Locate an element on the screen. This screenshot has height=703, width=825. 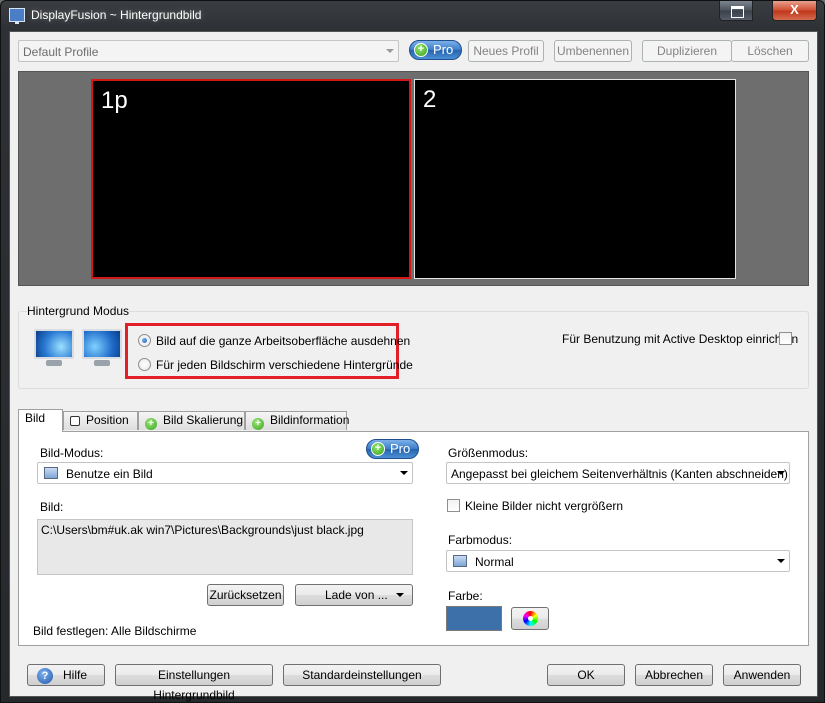
title-bar: DisplayFusion ~ Hintergrundbild X is located at coordinates (412, 16).